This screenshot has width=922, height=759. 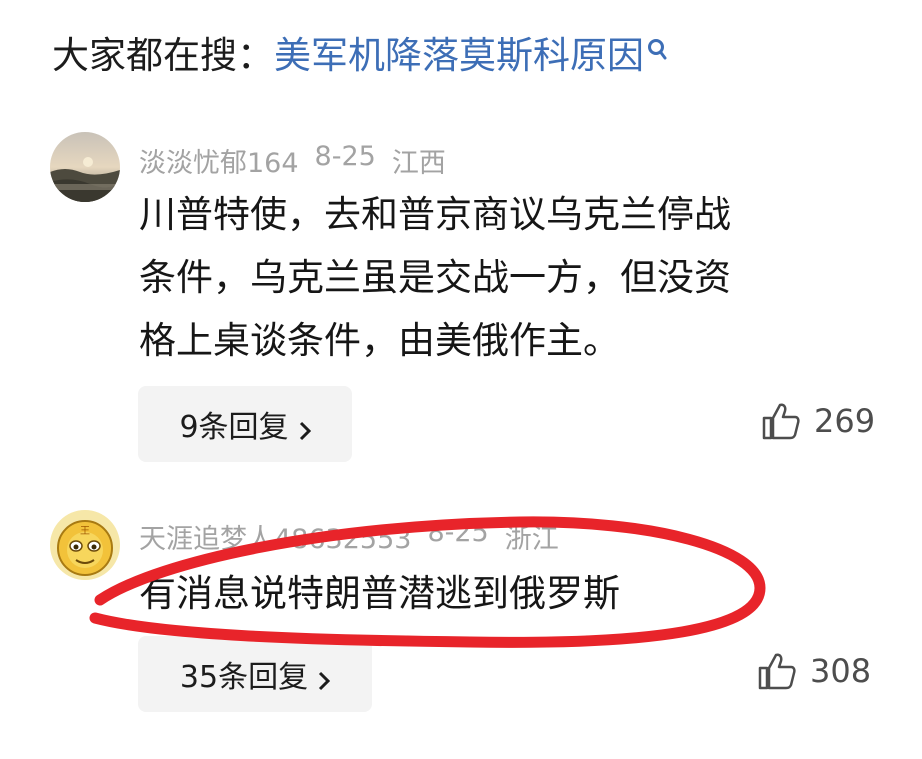 I want to click on comment-meta: 淡淡忧郁164 8-25 江西, so click(x=292, y=160).